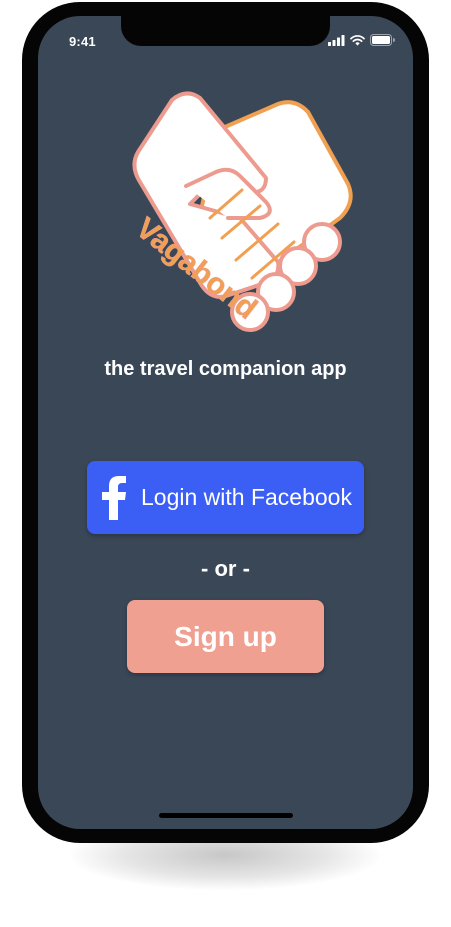  Describe the element at coordinates (241, 211) in the screenshot. I see `vagabond-logo: Vagabond` at that location.